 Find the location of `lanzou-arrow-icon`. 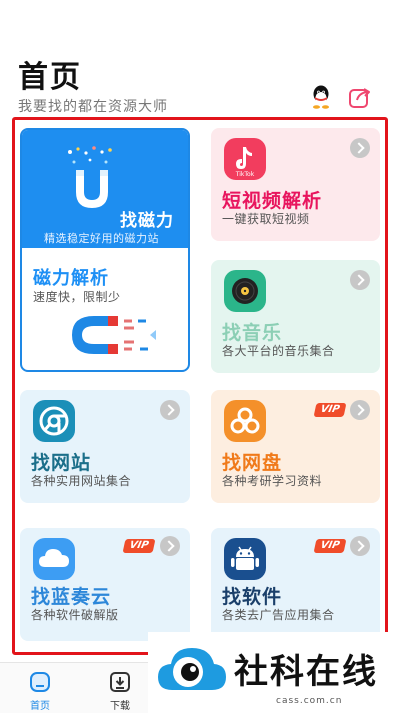

lanzou-arrow-icon is located at coordinates (170, 546).